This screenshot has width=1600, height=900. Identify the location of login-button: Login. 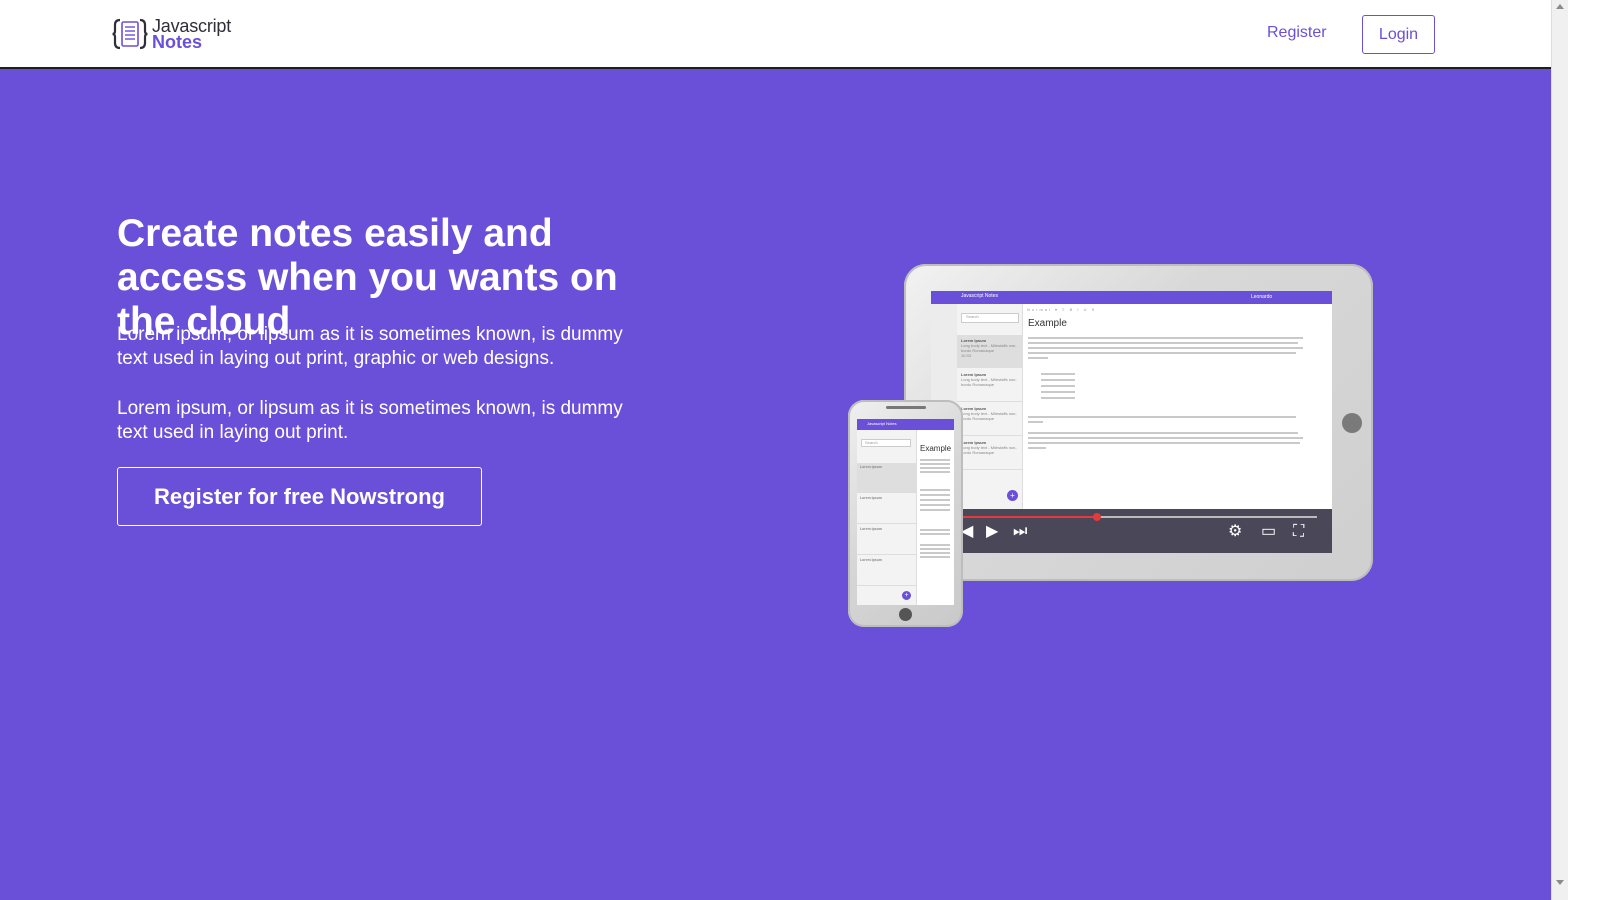
(1398, 34).